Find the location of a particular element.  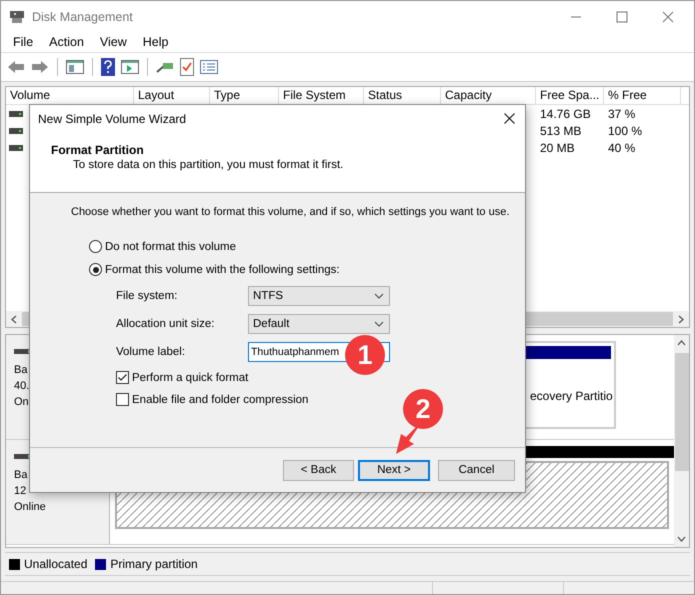

radio-label: Do not format this volume is located at coordinates (170, 246).